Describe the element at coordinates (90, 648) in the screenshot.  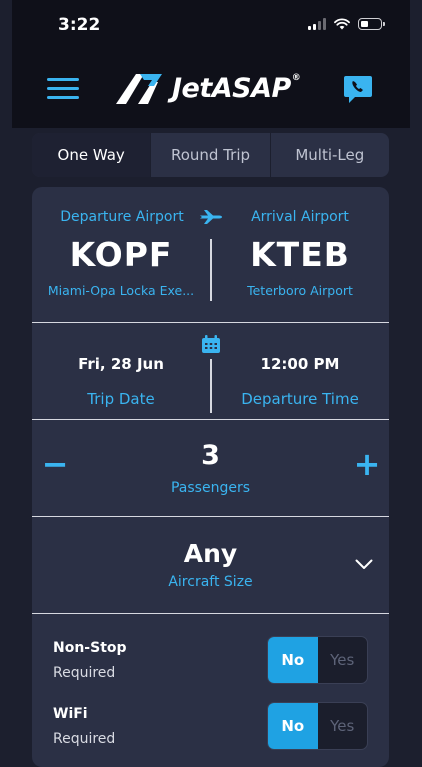
I see `option-nonstop-name: Non-Stop` at that location.